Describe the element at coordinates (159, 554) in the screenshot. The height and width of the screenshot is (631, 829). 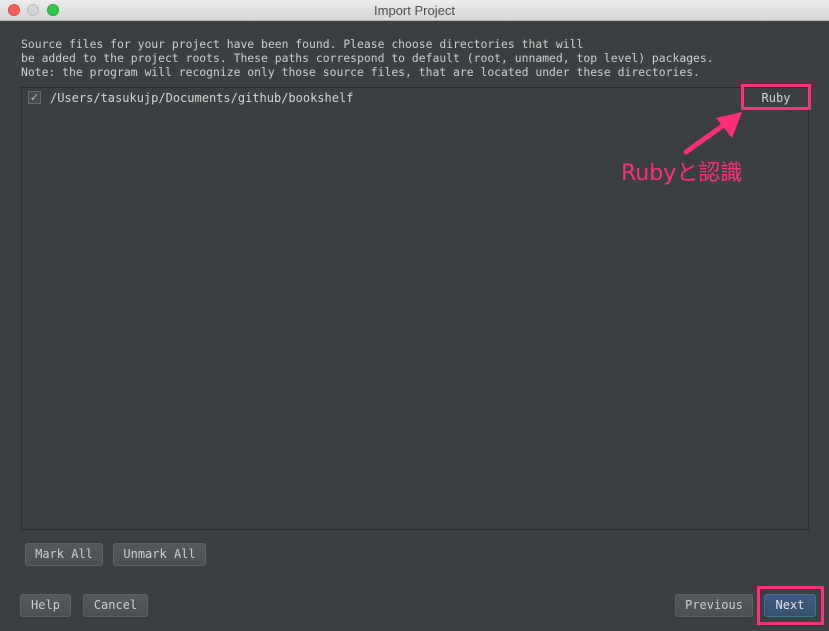
I see `unmark-all-button: Unmark All` at that location.